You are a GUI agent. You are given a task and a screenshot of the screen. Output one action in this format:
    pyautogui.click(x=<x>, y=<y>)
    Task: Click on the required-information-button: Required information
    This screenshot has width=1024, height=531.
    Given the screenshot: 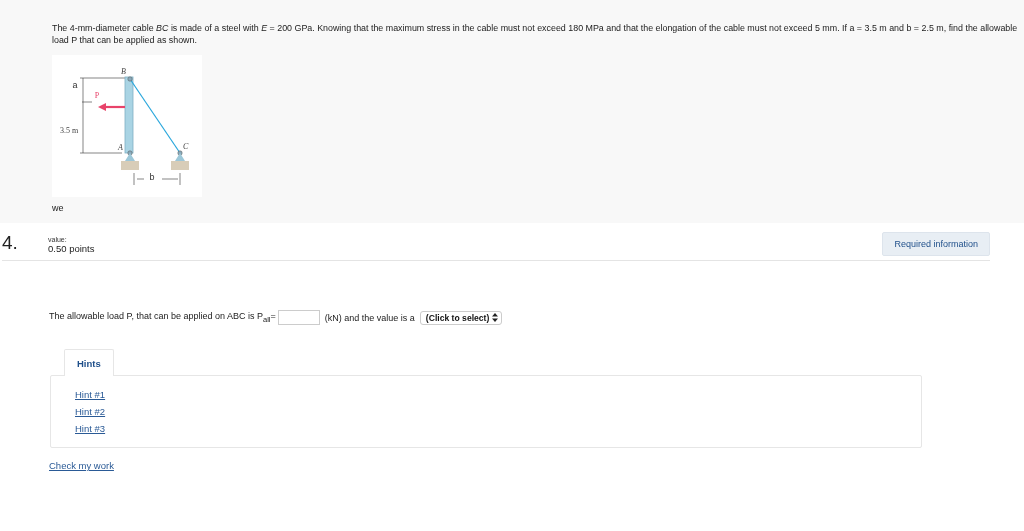 What is the action you would take?
    pyautogui.click(x=936, y=244)
    